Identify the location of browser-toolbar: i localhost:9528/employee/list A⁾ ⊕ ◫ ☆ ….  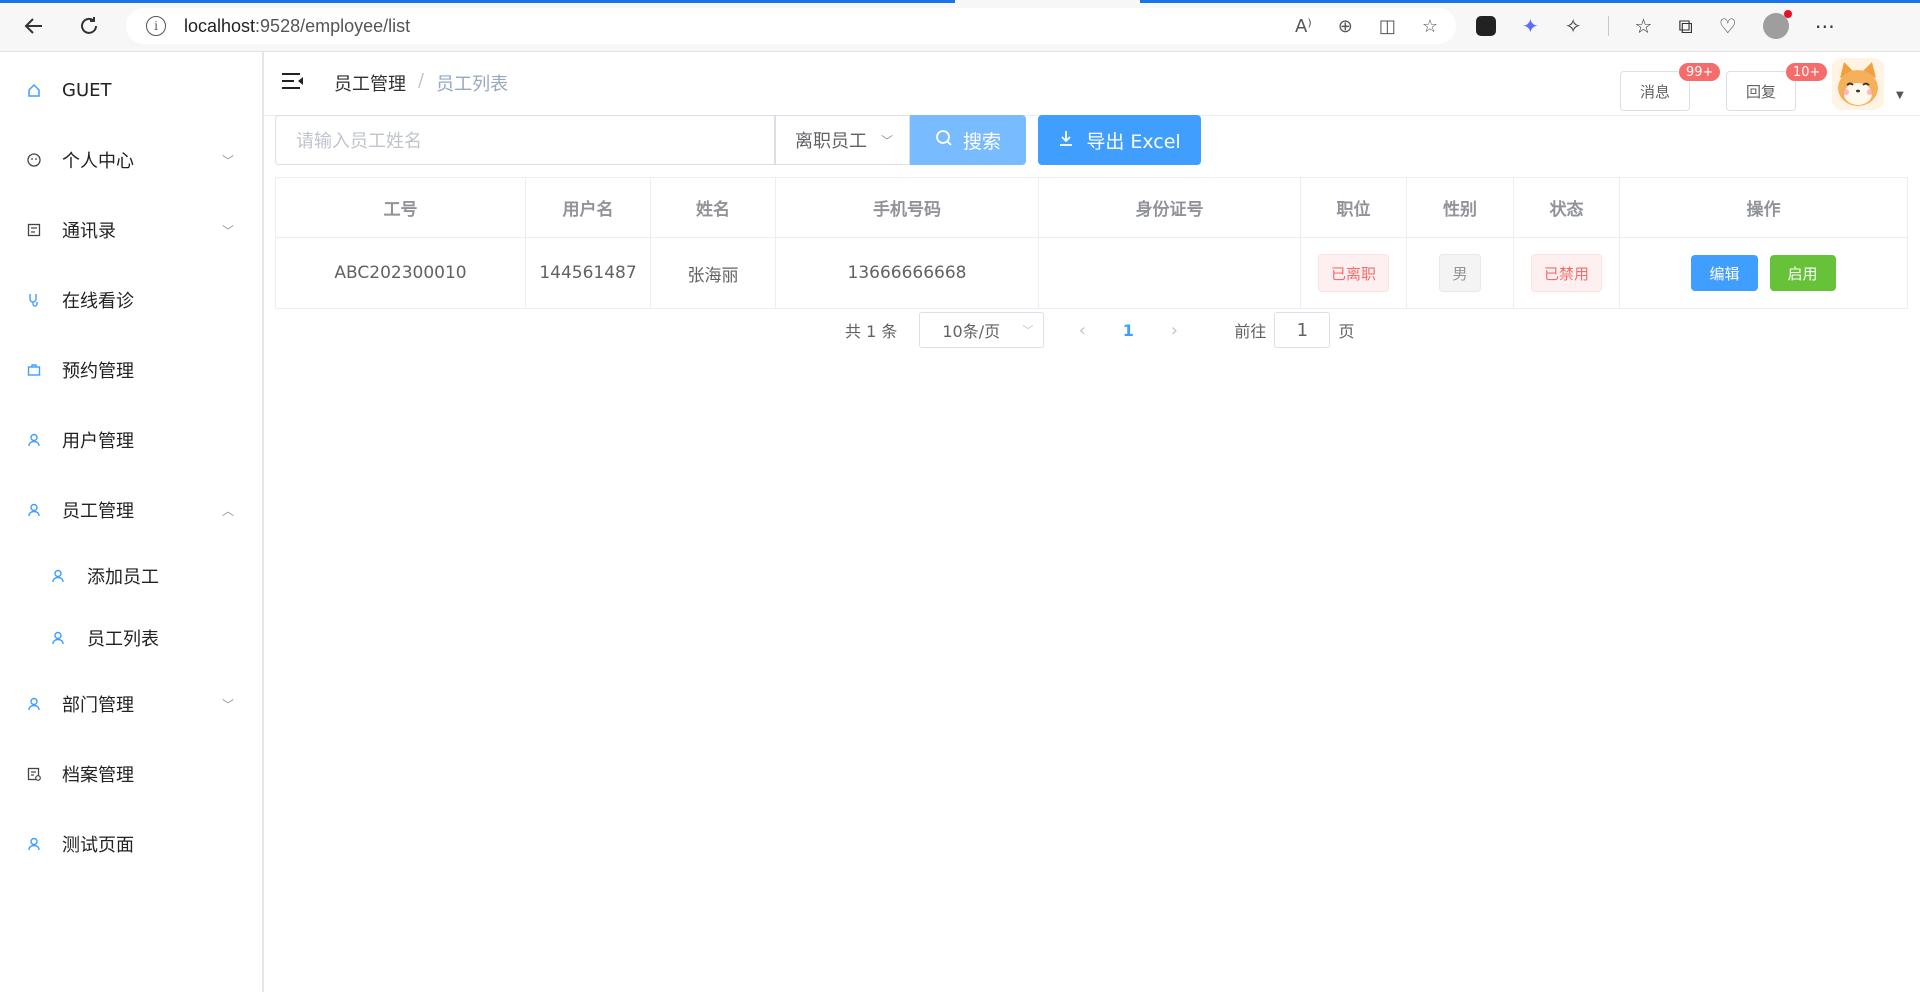
(960, 26).